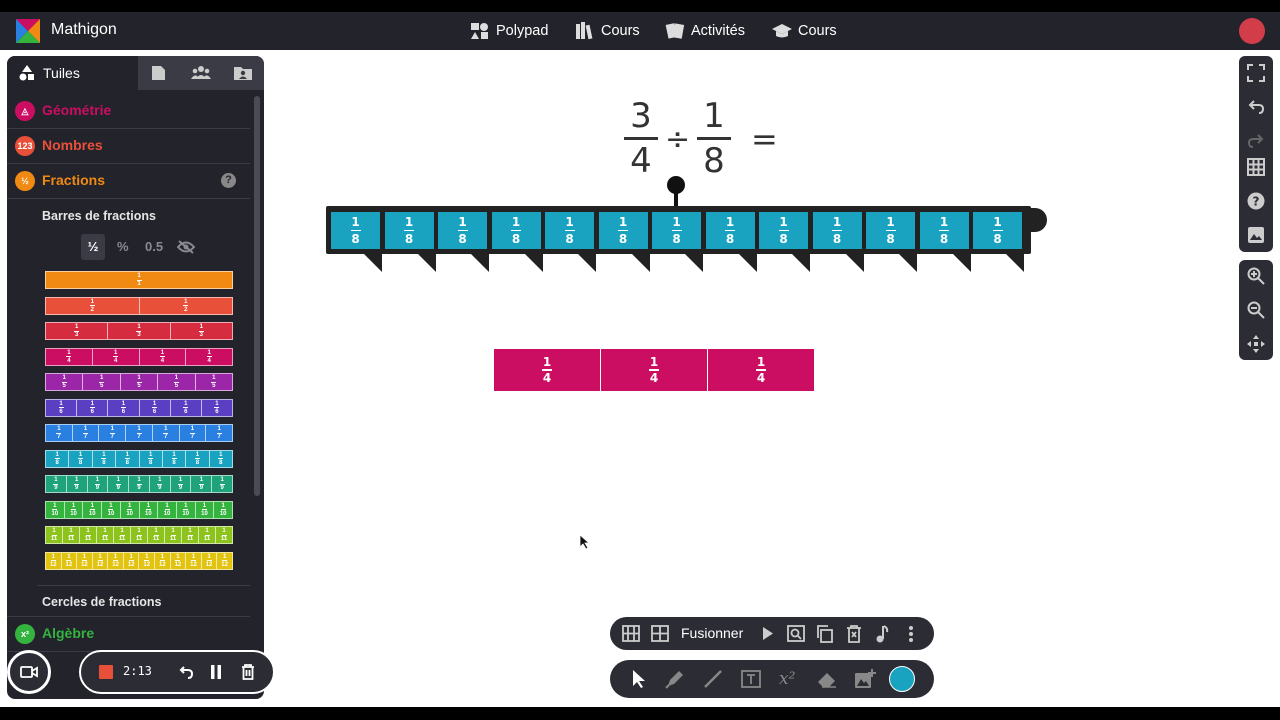 This screenshot has width=1280, height=720. What do you see at coordinates (911, 634) in the screenshot?
I see `more-vertical-icon` at bounding box center [911, 634].